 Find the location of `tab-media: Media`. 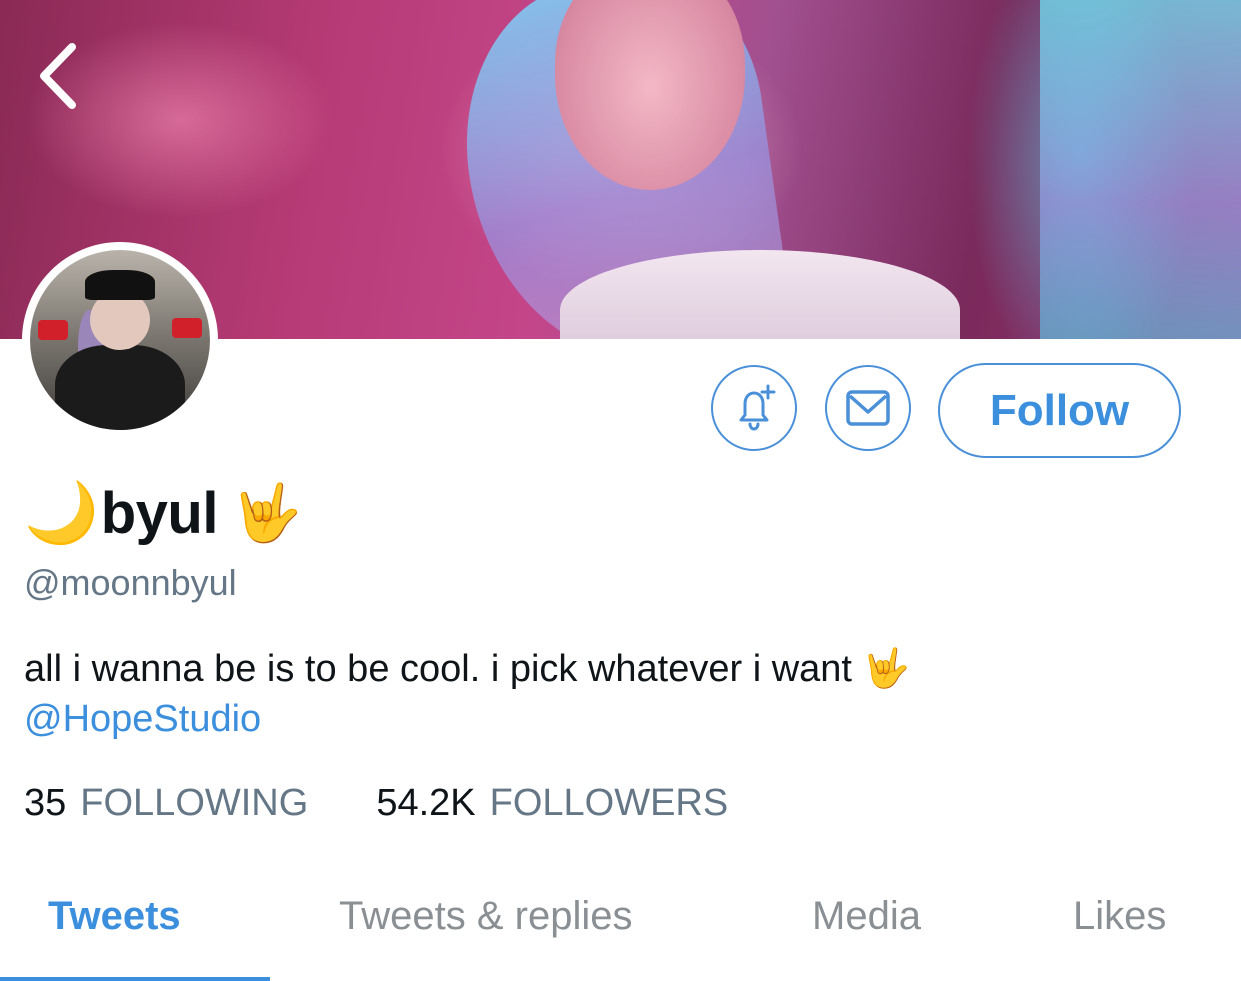

tab-media: Media is located at coordinates (866, 916).